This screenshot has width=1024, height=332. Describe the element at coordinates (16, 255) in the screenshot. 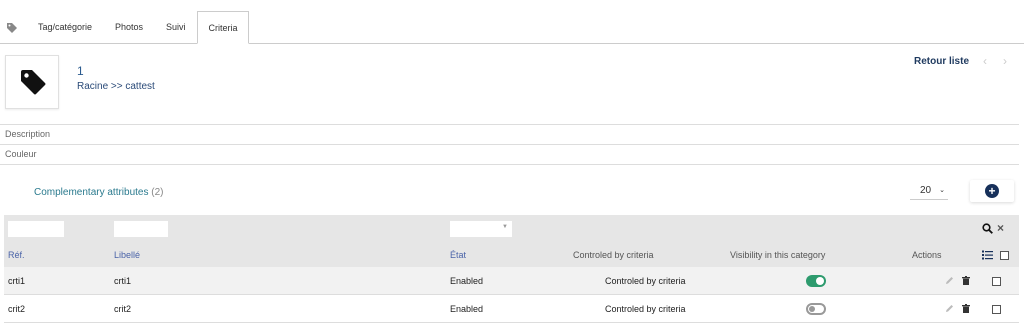

I see `column-ref: Réf.` at that location.